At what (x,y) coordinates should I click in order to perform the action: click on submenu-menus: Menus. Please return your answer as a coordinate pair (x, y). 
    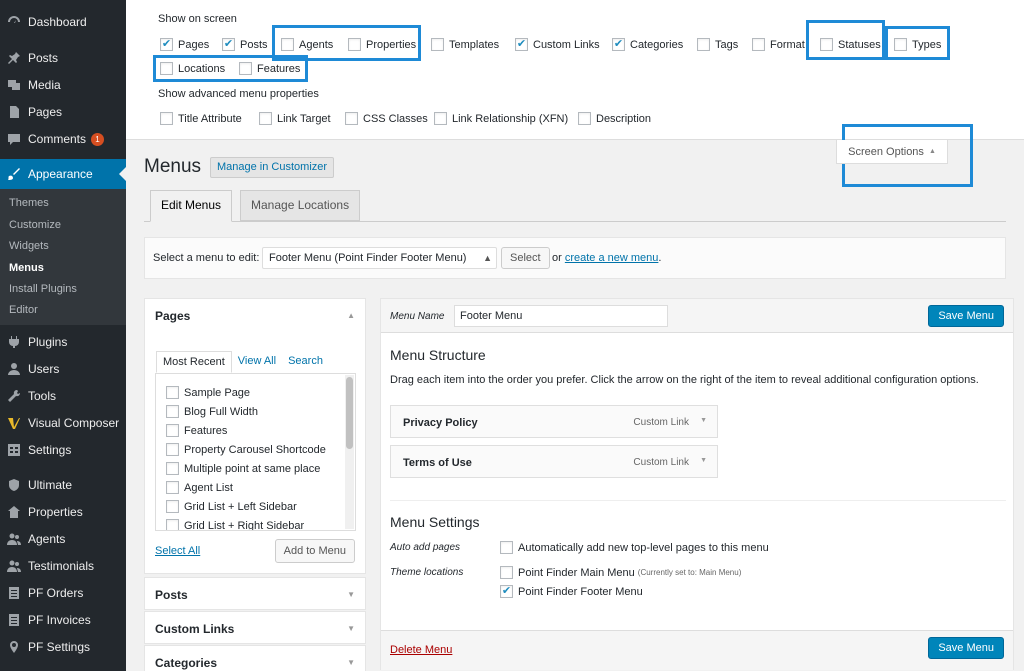
    Looking at the image, I should click on (26, 268).